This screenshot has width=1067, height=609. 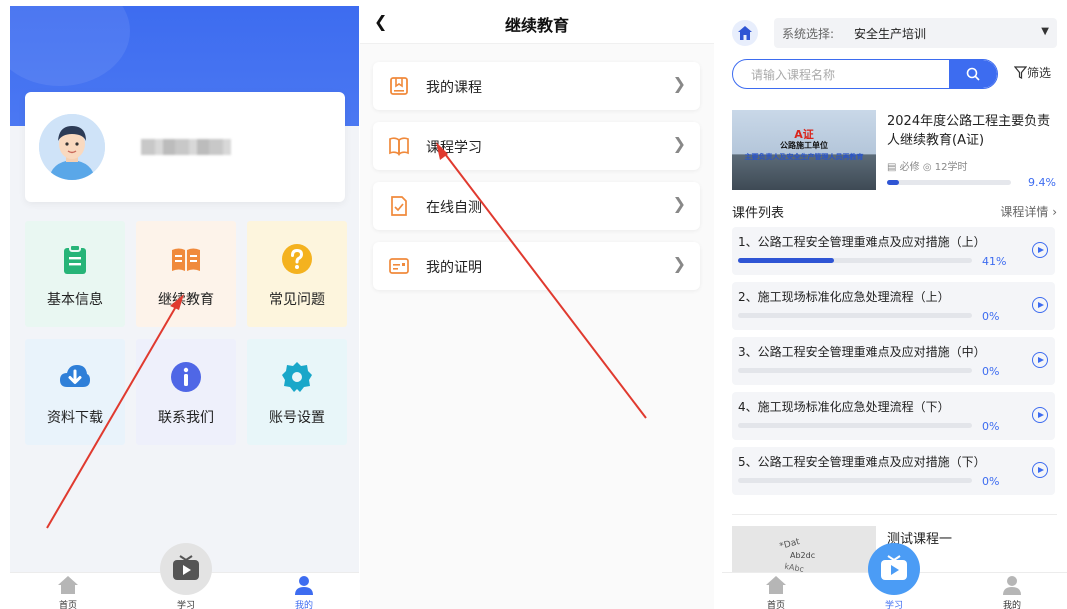 I want to click on book-icon, so click(x=399, y=146).